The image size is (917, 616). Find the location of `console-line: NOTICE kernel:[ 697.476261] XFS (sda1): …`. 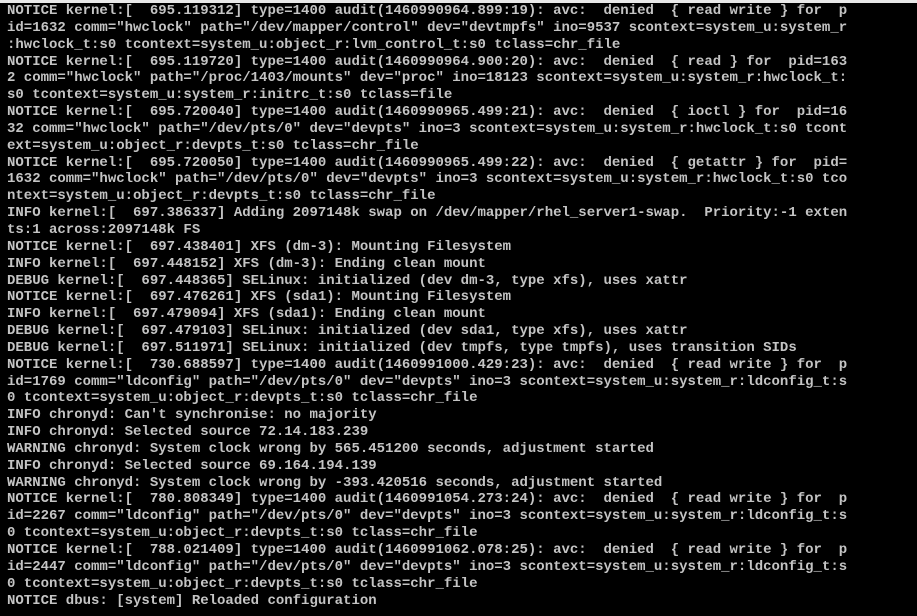

console-line: NOTICE kernel:[ 697.476261] XFS (sda1): … is located at coordinates (259, 297).